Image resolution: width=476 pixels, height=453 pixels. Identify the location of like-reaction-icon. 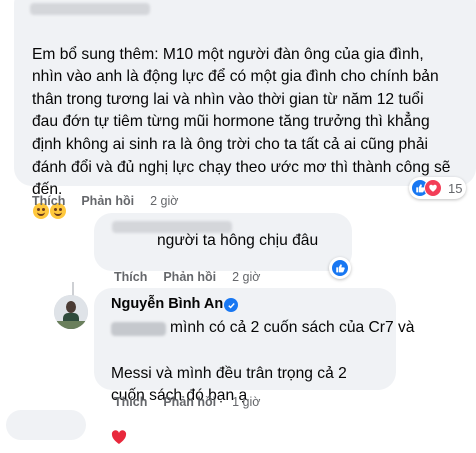
(340, 268).